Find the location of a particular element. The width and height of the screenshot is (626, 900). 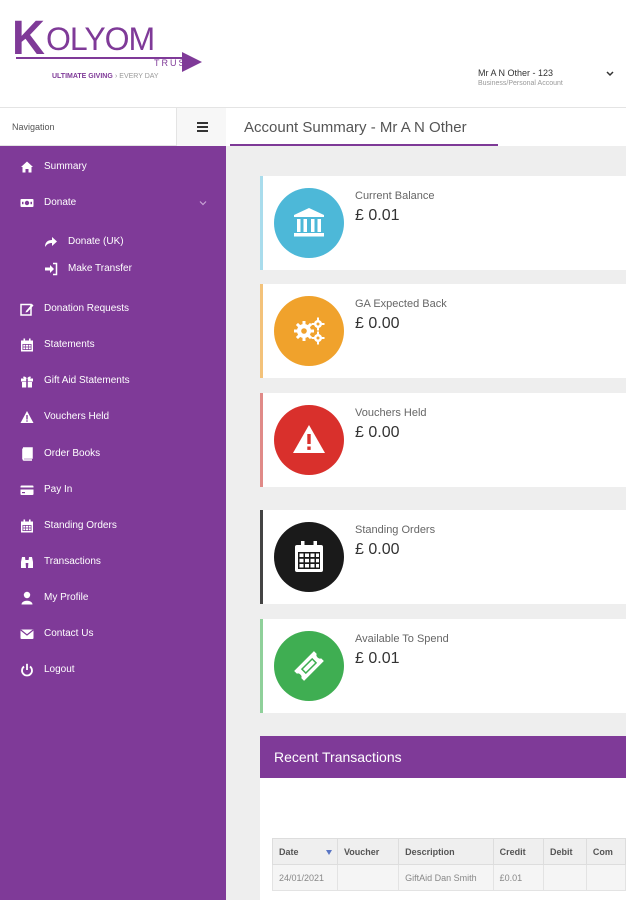

sidebar-item-label: Logout is located at coordinates (59, 669).